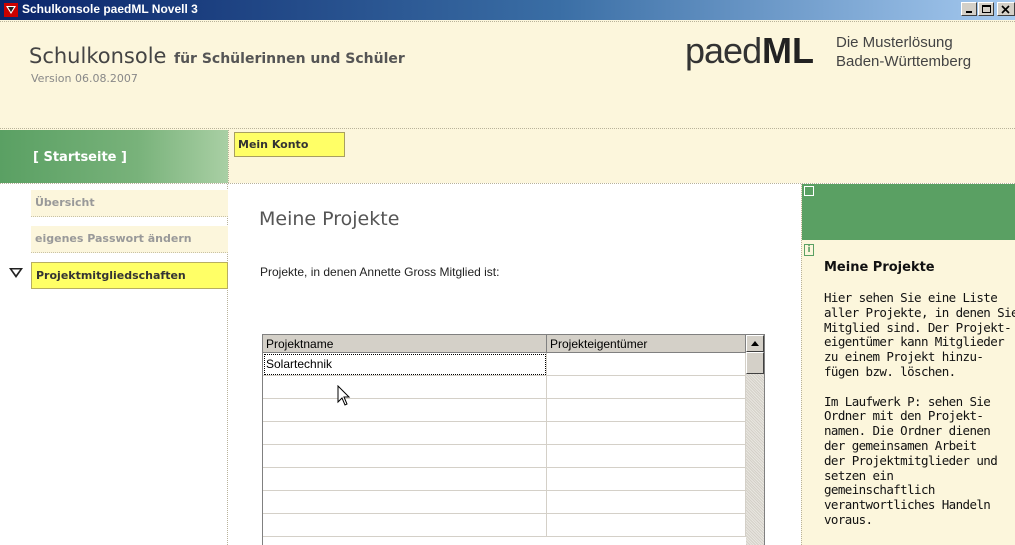  I want to click on logo-tagline: Die Musterlösung, so click(894, 42).